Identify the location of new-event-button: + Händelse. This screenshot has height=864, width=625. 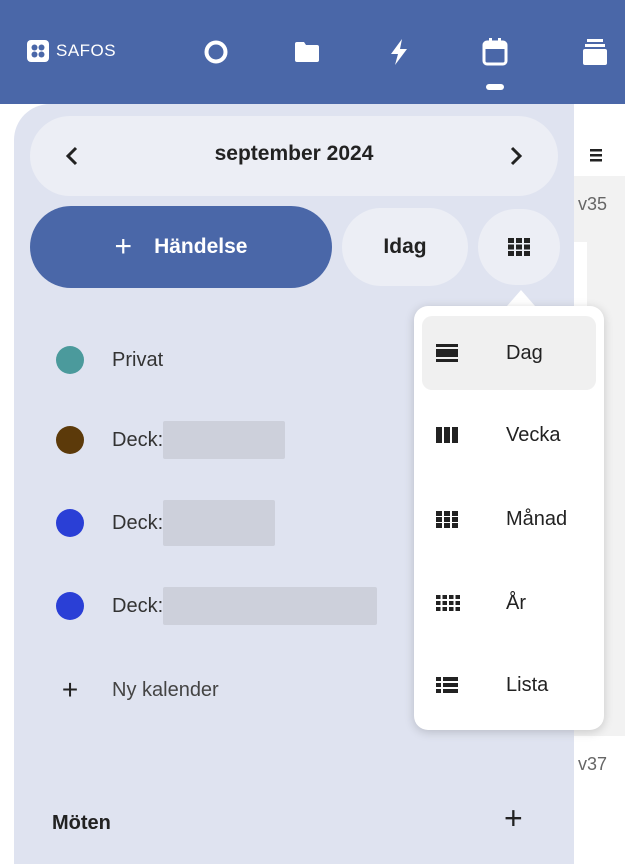
(181, 247).